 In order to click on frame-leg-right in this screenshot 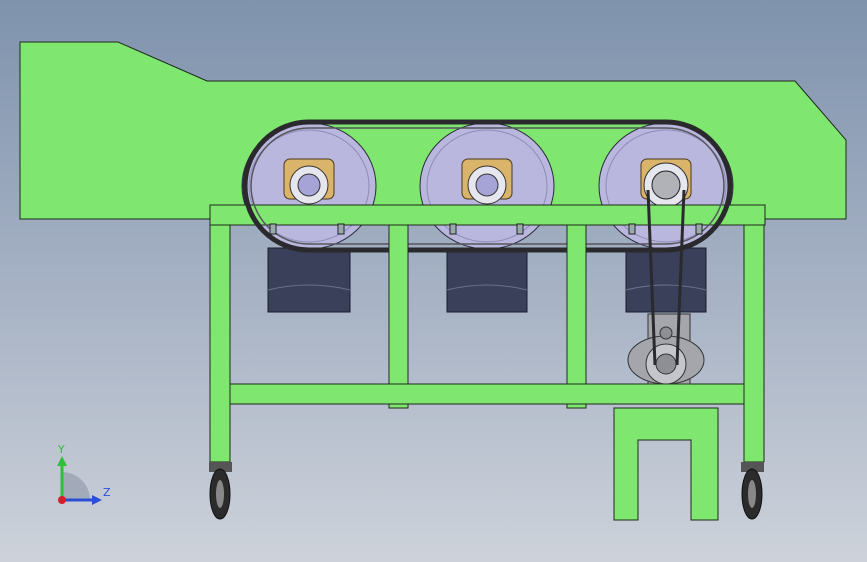, I will do `click(754, 343)`.